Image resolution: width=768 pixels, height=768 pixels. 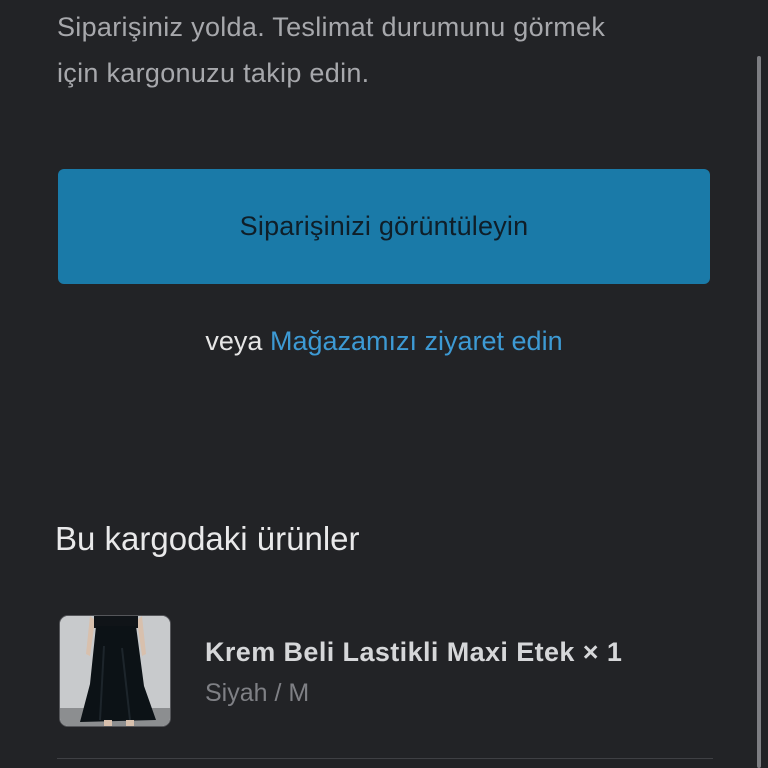 I want to click on divider, so click(x=385, y=758).